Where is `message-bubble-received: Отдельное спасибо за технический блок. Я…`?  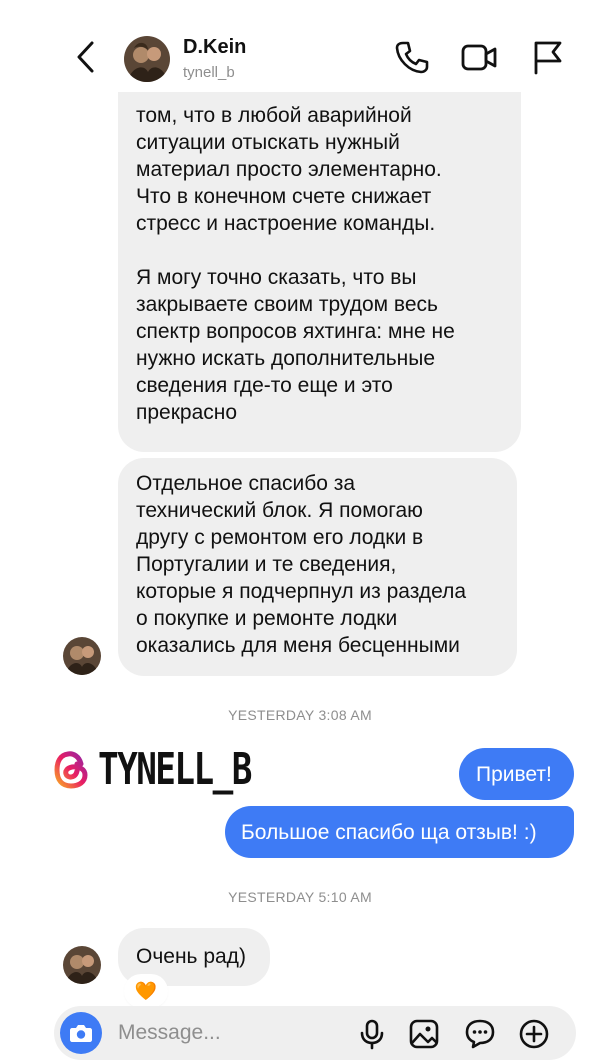
message-bubble-received: Отдельное спасибо за технический блок. Я… is located at coordinates (317, 567).